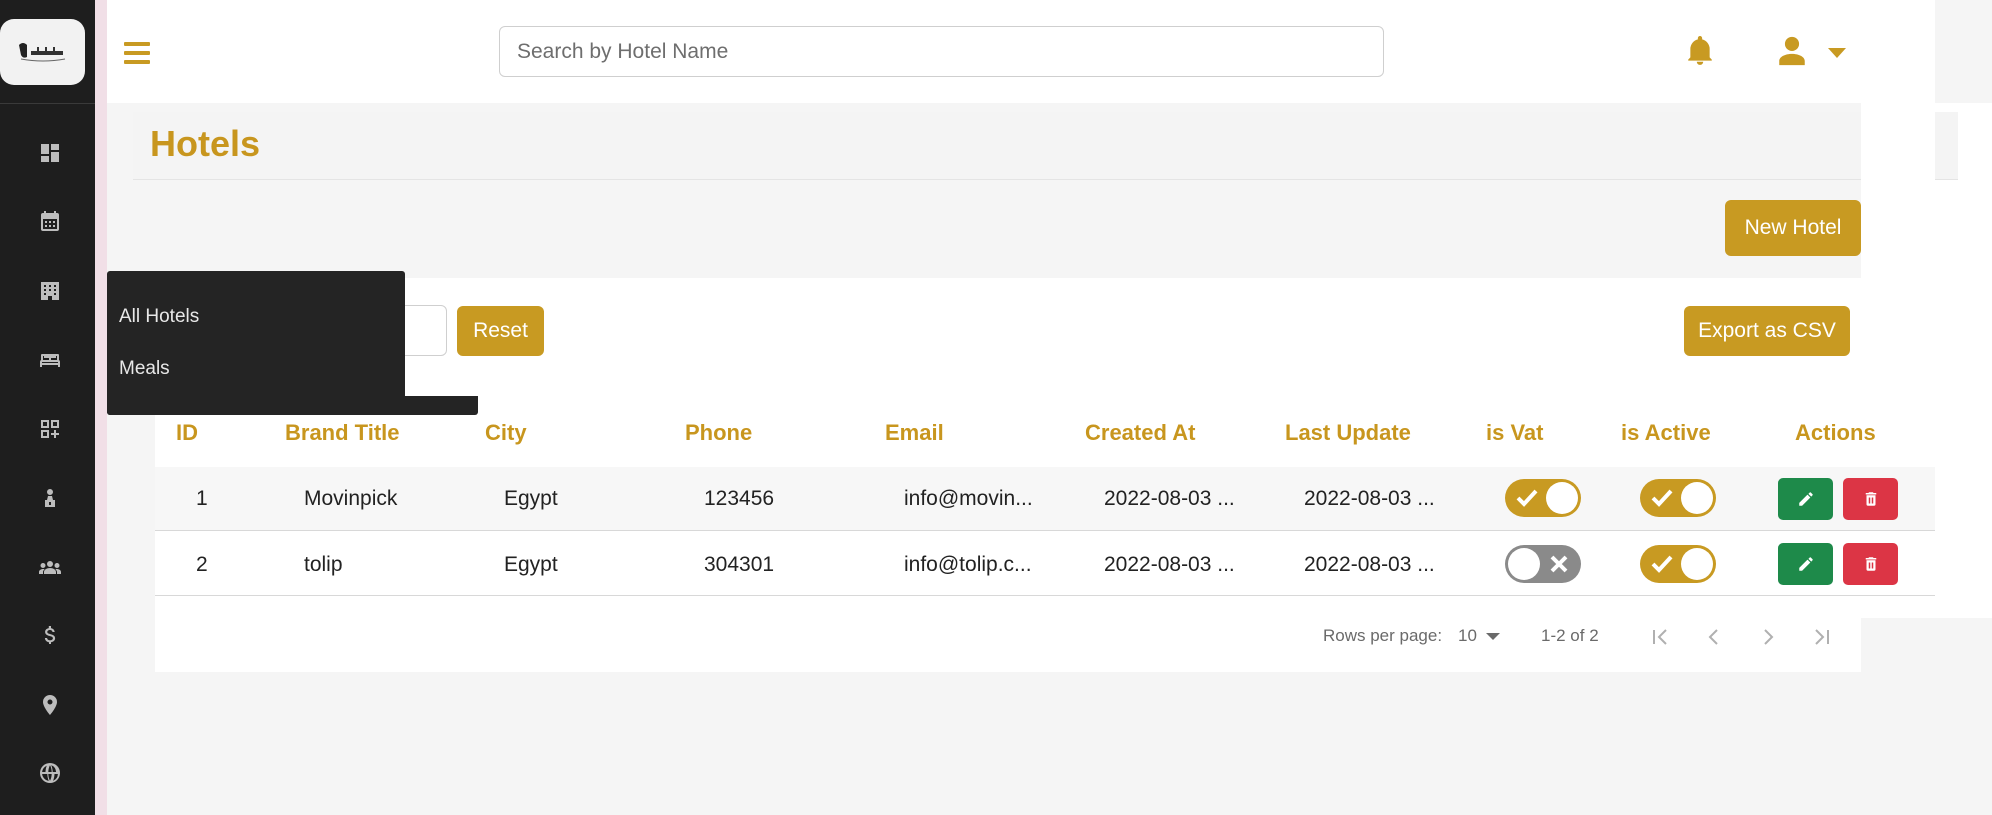 The image size is (1992, 815). Describe the element at coordinates (1700, 51) in the screenshot. I see `bell-icon` at that location.